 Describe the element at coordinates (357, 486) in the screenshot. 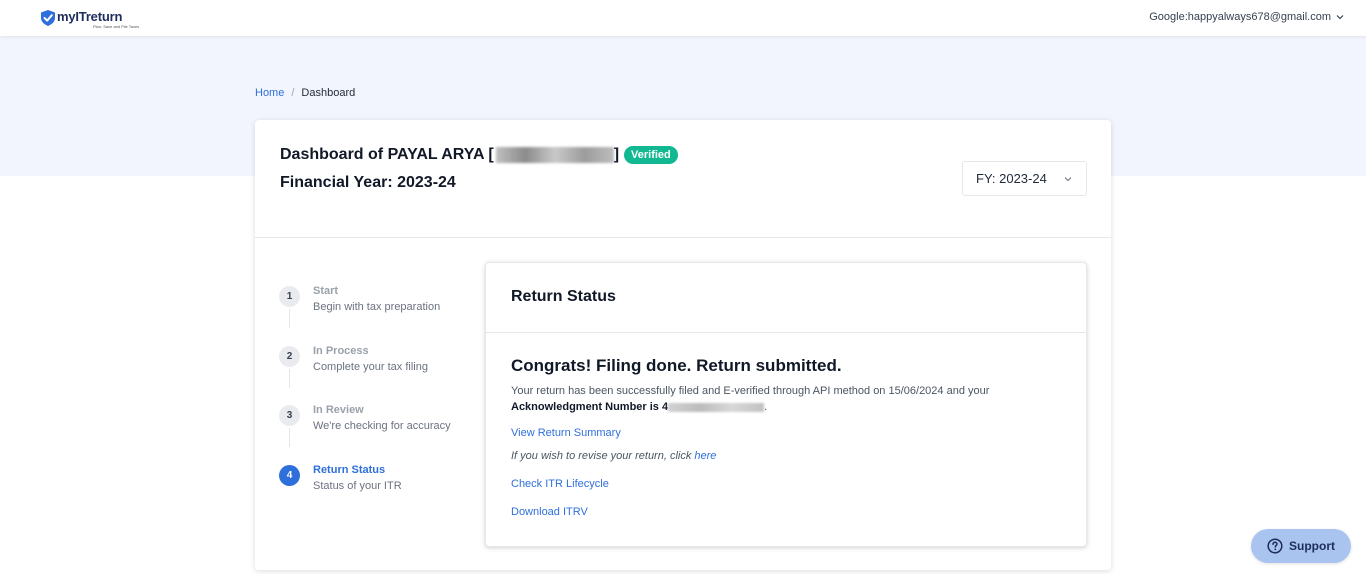

I see `step-subtitle: Status of your ITR` at that location.